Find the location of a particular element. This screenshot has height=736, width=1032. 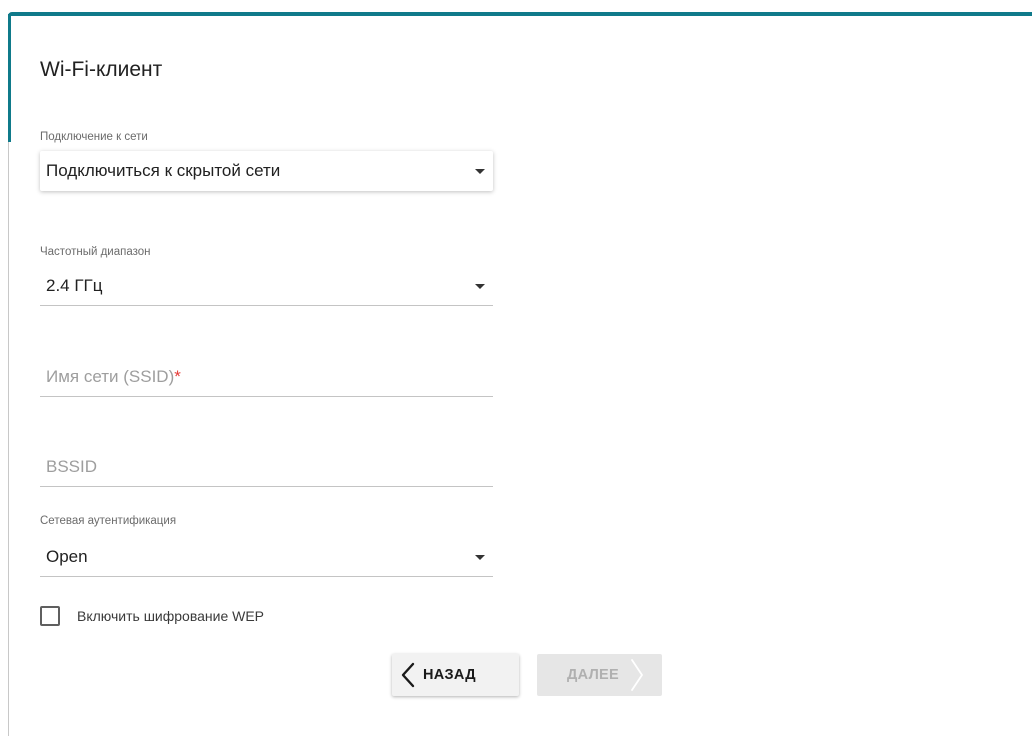

chevron-right-icon is located at coordinates (637, 675).